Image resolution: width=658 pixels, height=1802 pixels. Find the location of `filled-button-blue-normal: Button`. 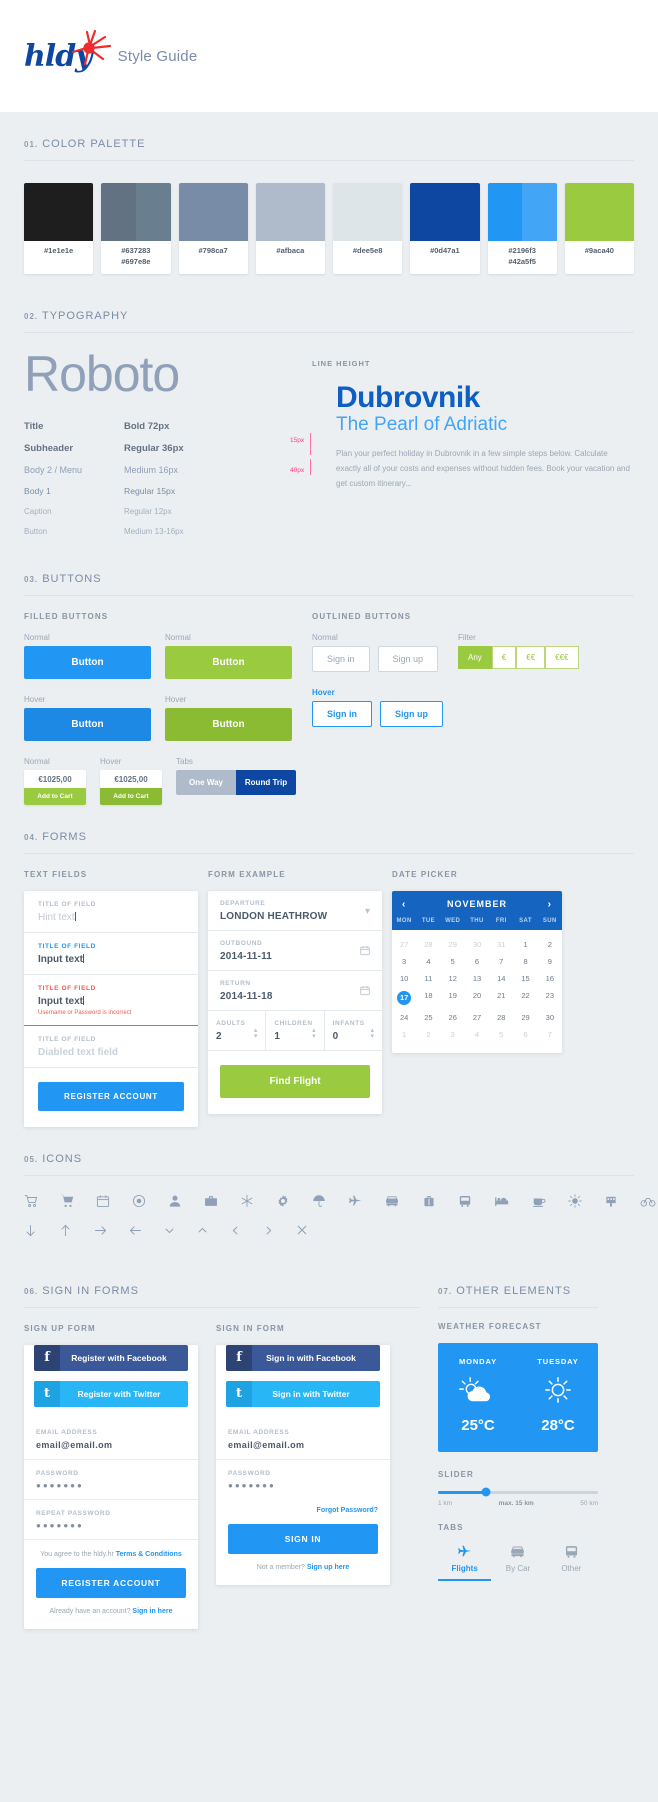

filled-button-blue-normal: Button is located at coordinates (87, 662).